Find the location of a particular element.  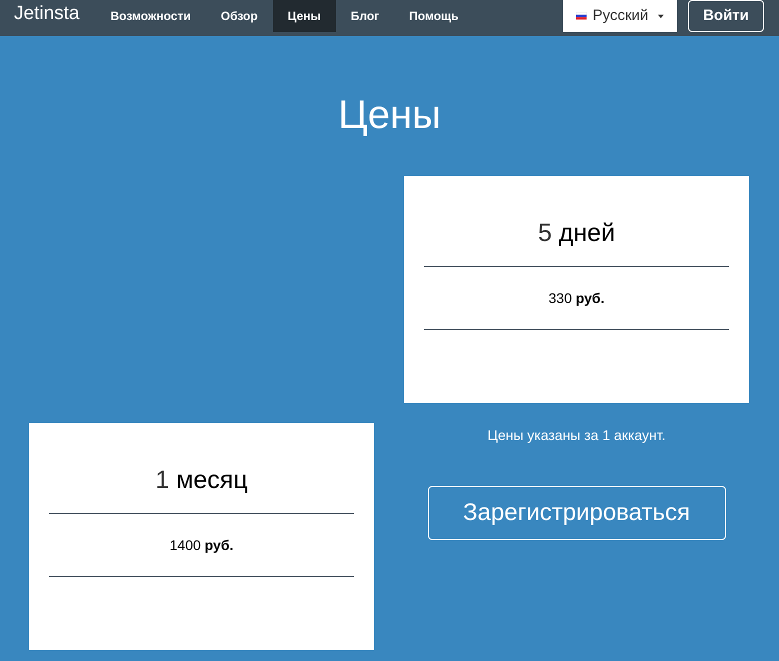

flag-icon is located at coordinates (581, 16).